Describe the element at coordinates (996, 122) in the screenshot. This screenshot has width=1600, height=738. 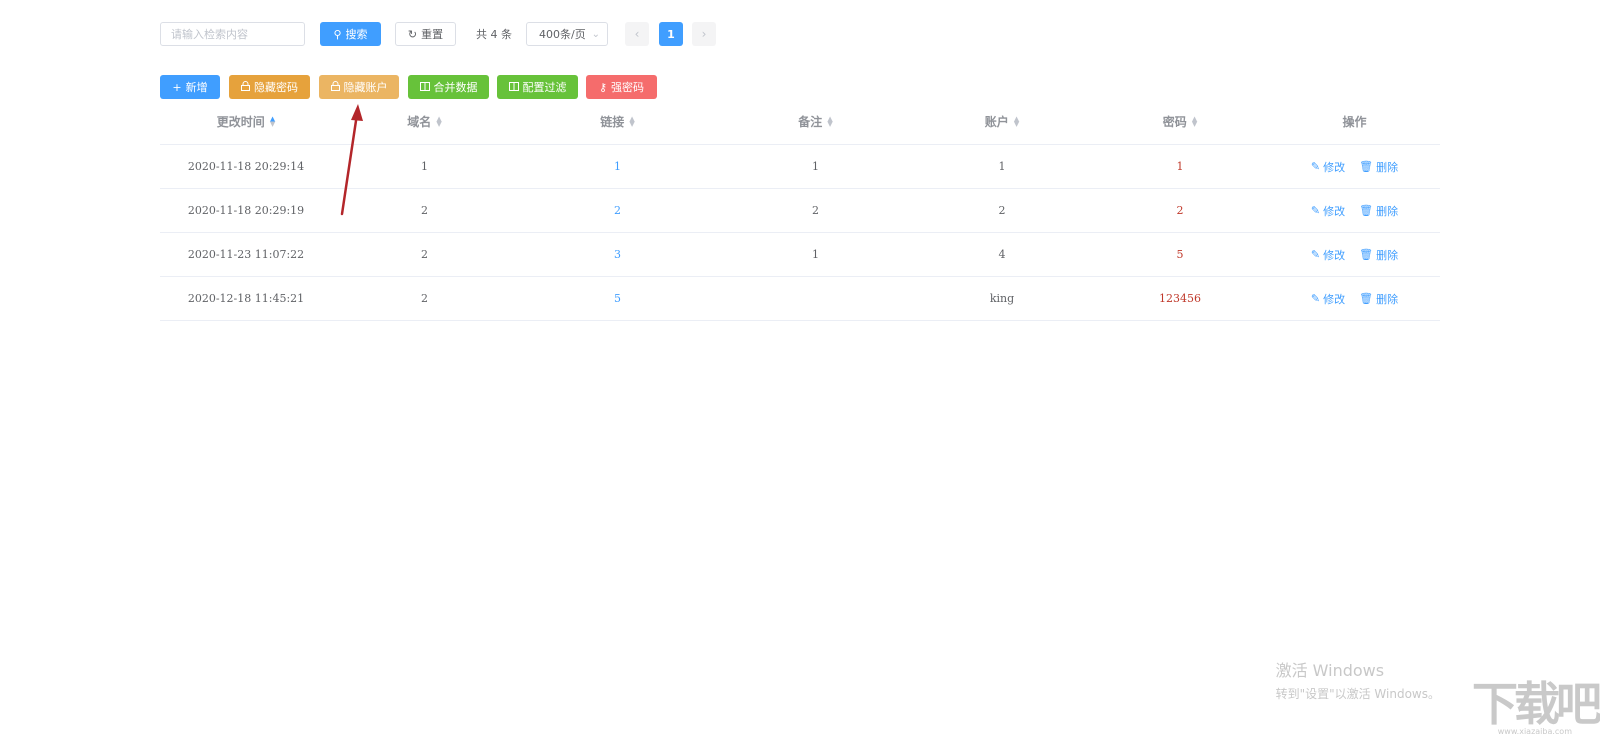
I see `header-account-label: 账户` at that location.